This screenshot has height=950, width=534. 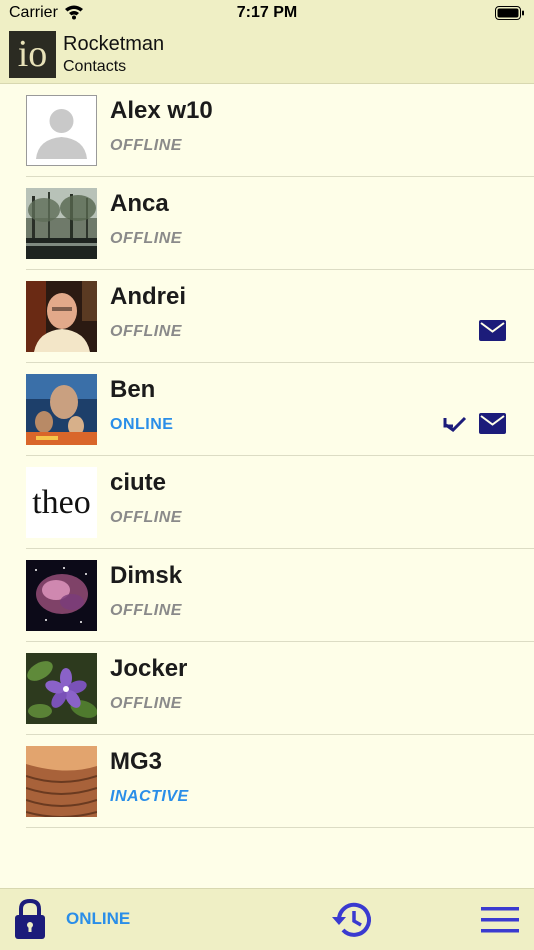 I want to click on avatar: theo, so click(x=61, y=502).